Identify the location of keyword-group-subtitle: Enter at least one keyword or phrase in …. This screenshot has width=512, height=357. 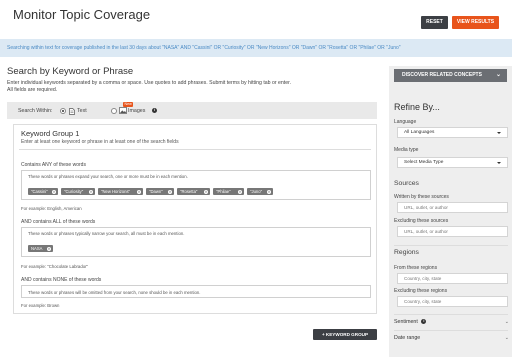
(100, 142).